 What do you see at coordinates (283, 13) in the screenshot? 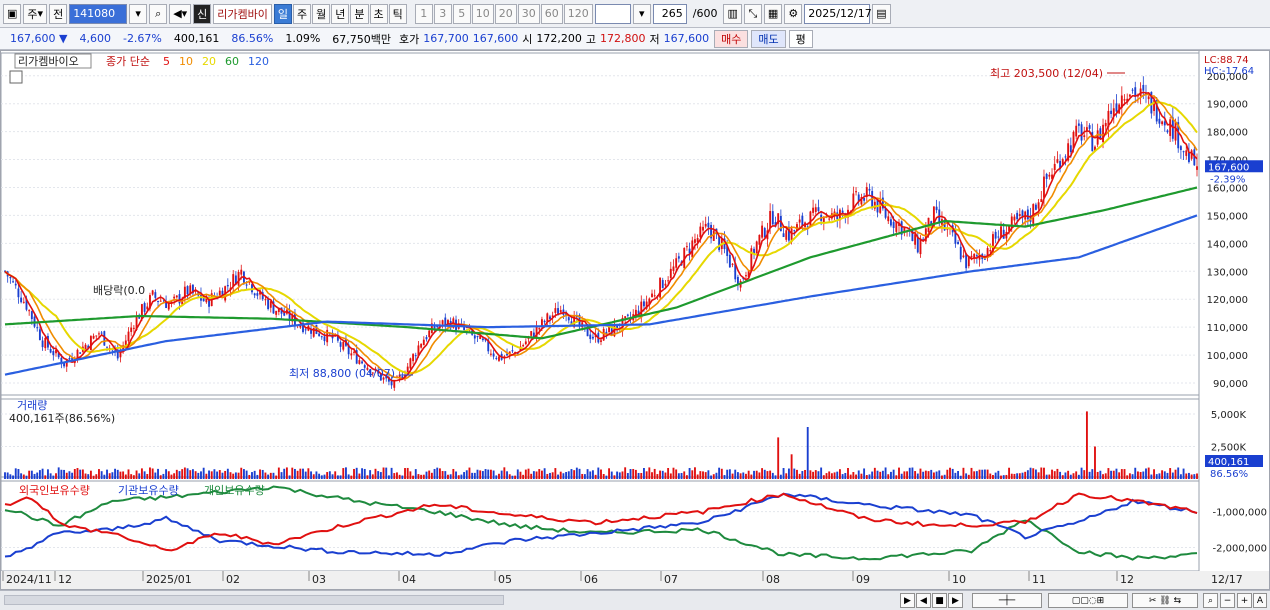
I see `period-tab-0: 일` at bounding box center [283, 13].